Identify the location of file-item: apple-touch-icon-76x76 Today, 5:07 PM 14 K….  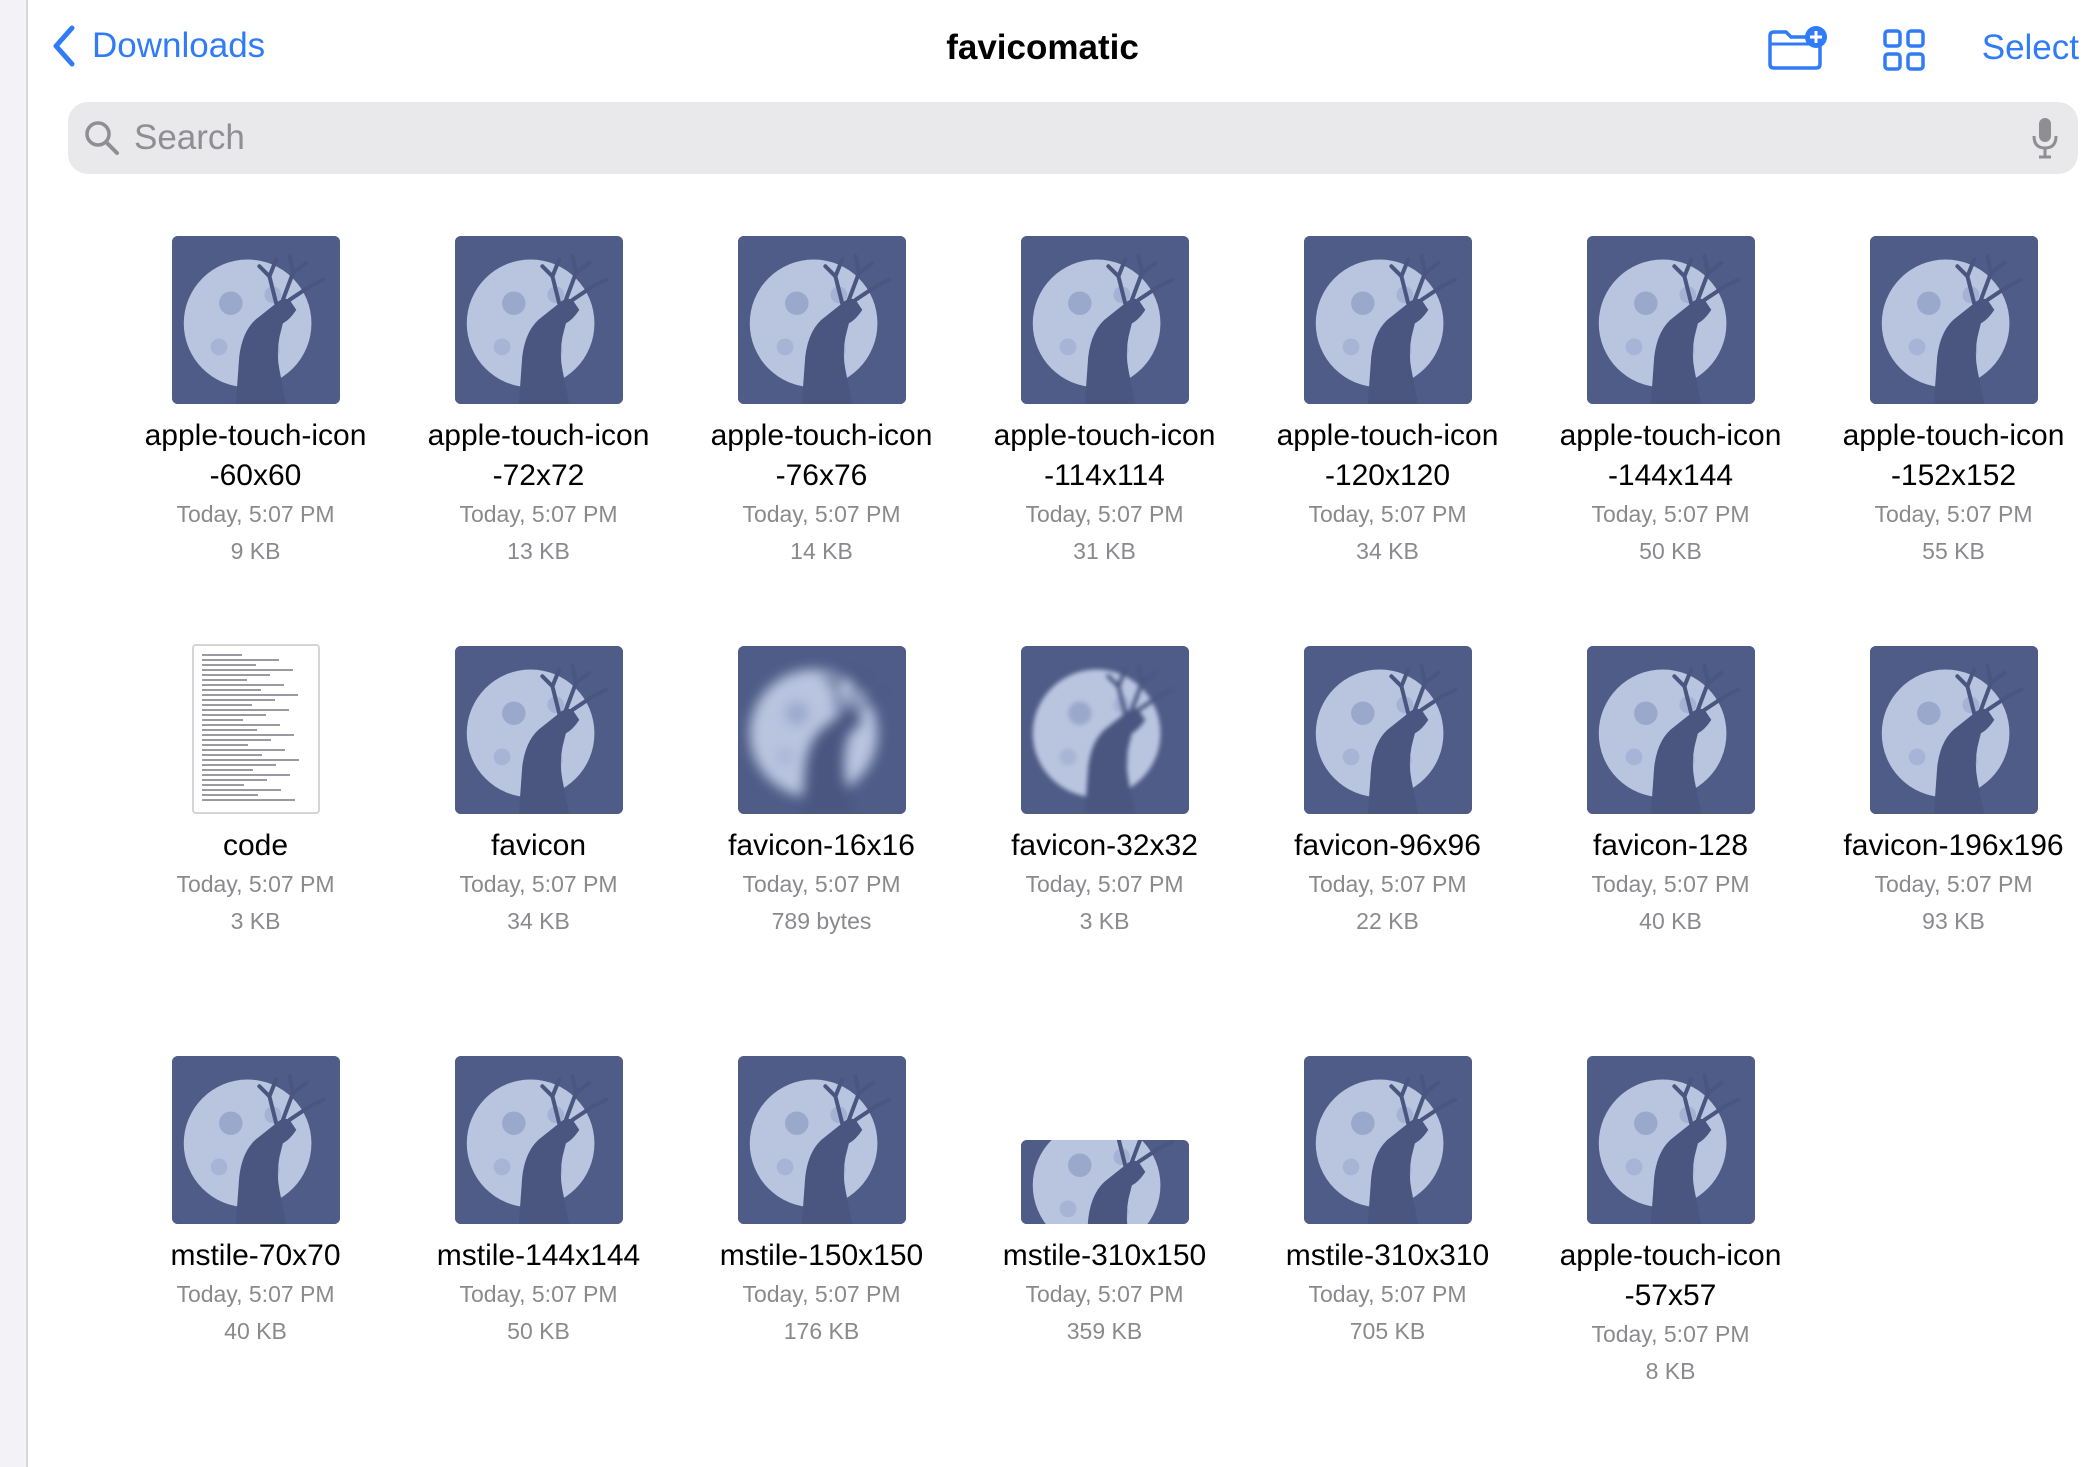
(821, 439).